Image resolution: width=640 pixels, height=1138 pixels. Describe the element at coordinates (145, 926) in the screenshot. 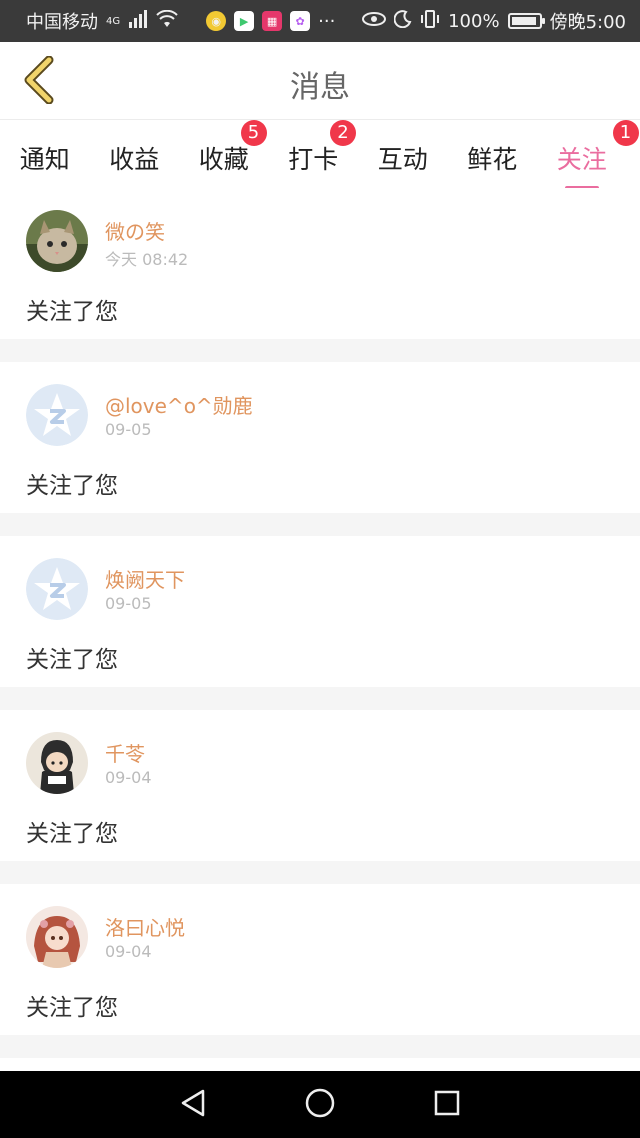

I see `user-name: 洛曰心悦` at that location.